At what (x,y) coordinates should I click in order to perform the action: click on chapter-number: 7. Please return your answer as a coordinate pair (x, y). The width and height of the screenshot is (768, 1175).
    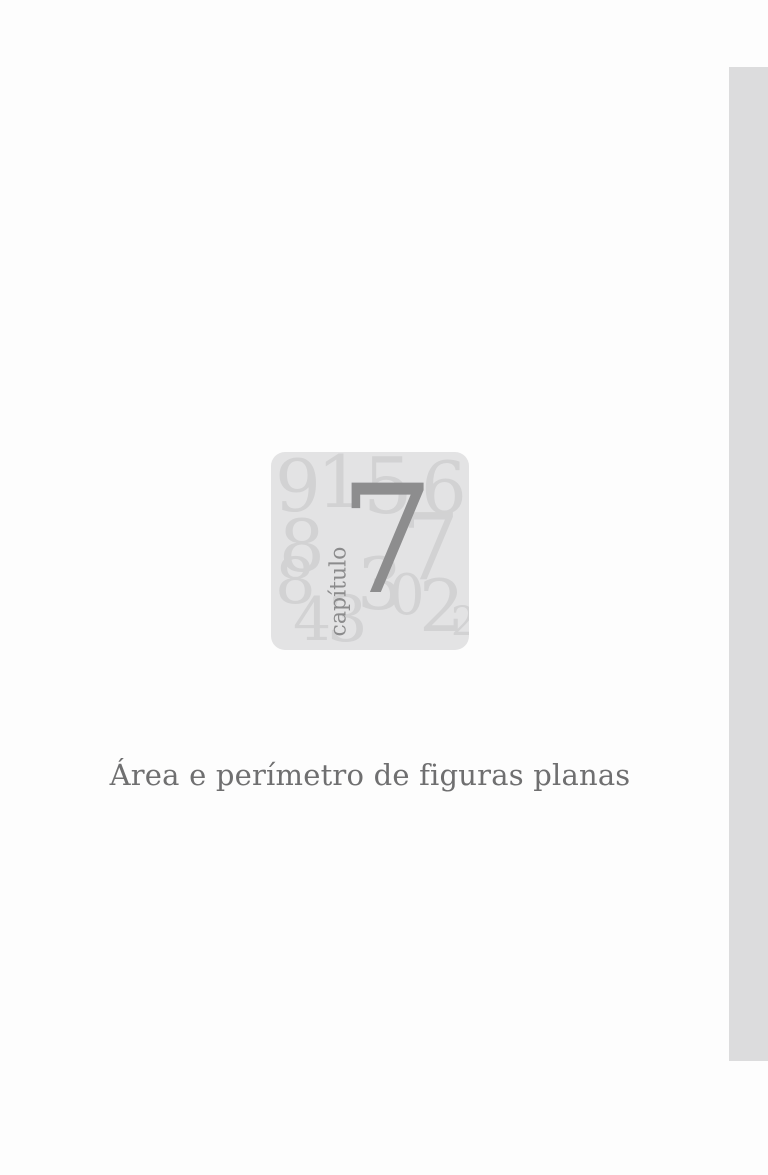
    Looking at the image, I should click on (387, 541).